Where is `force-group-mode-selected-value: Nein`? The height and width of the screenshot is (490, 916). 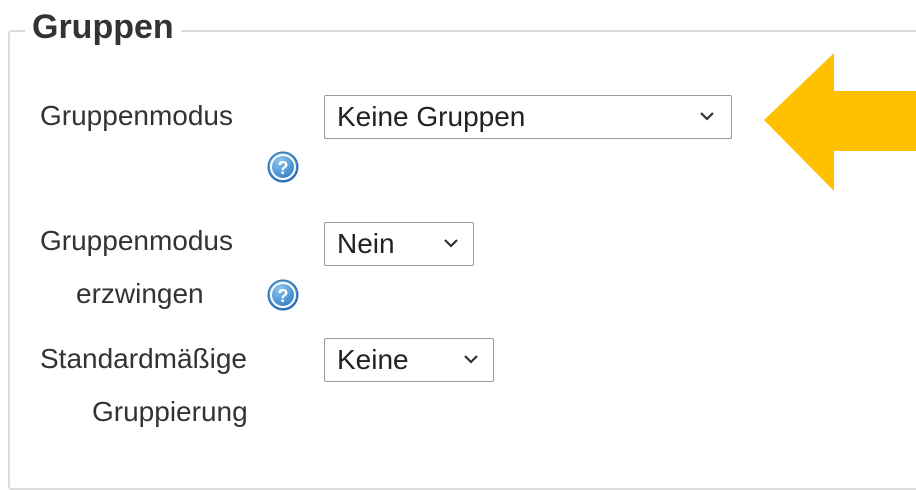 force-group-mode-selected-value: Nein is located at coordinates (366, 243).